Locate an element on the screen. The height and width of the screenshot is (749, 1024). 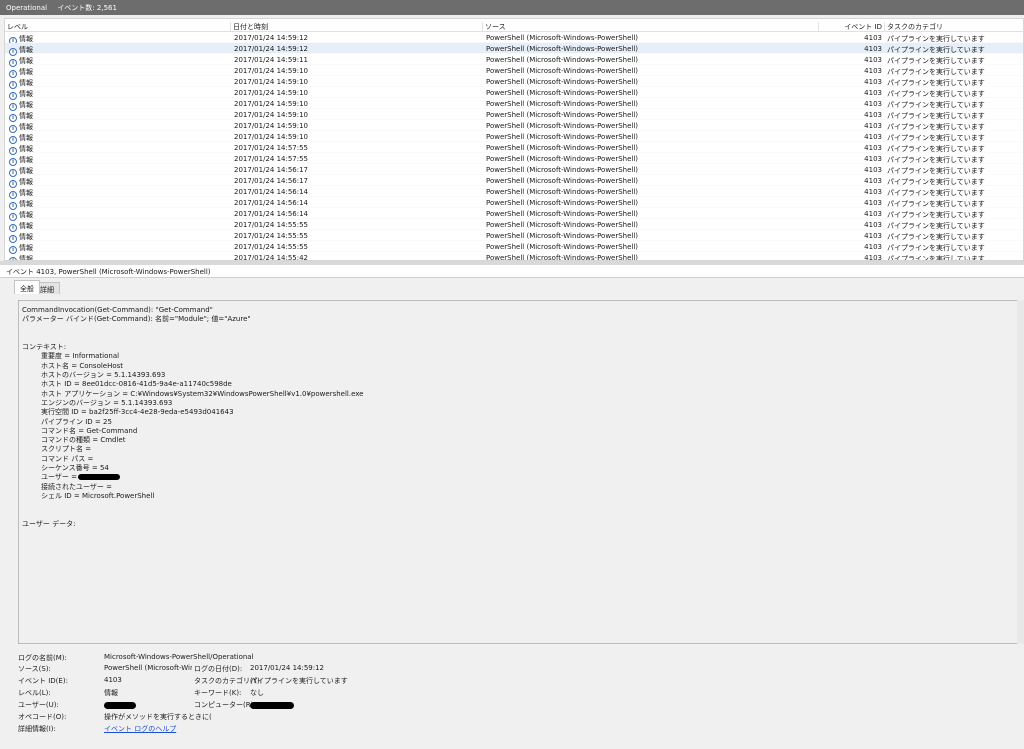
column-header-date: 日付と時刻 is located at coordinates (249, 26).